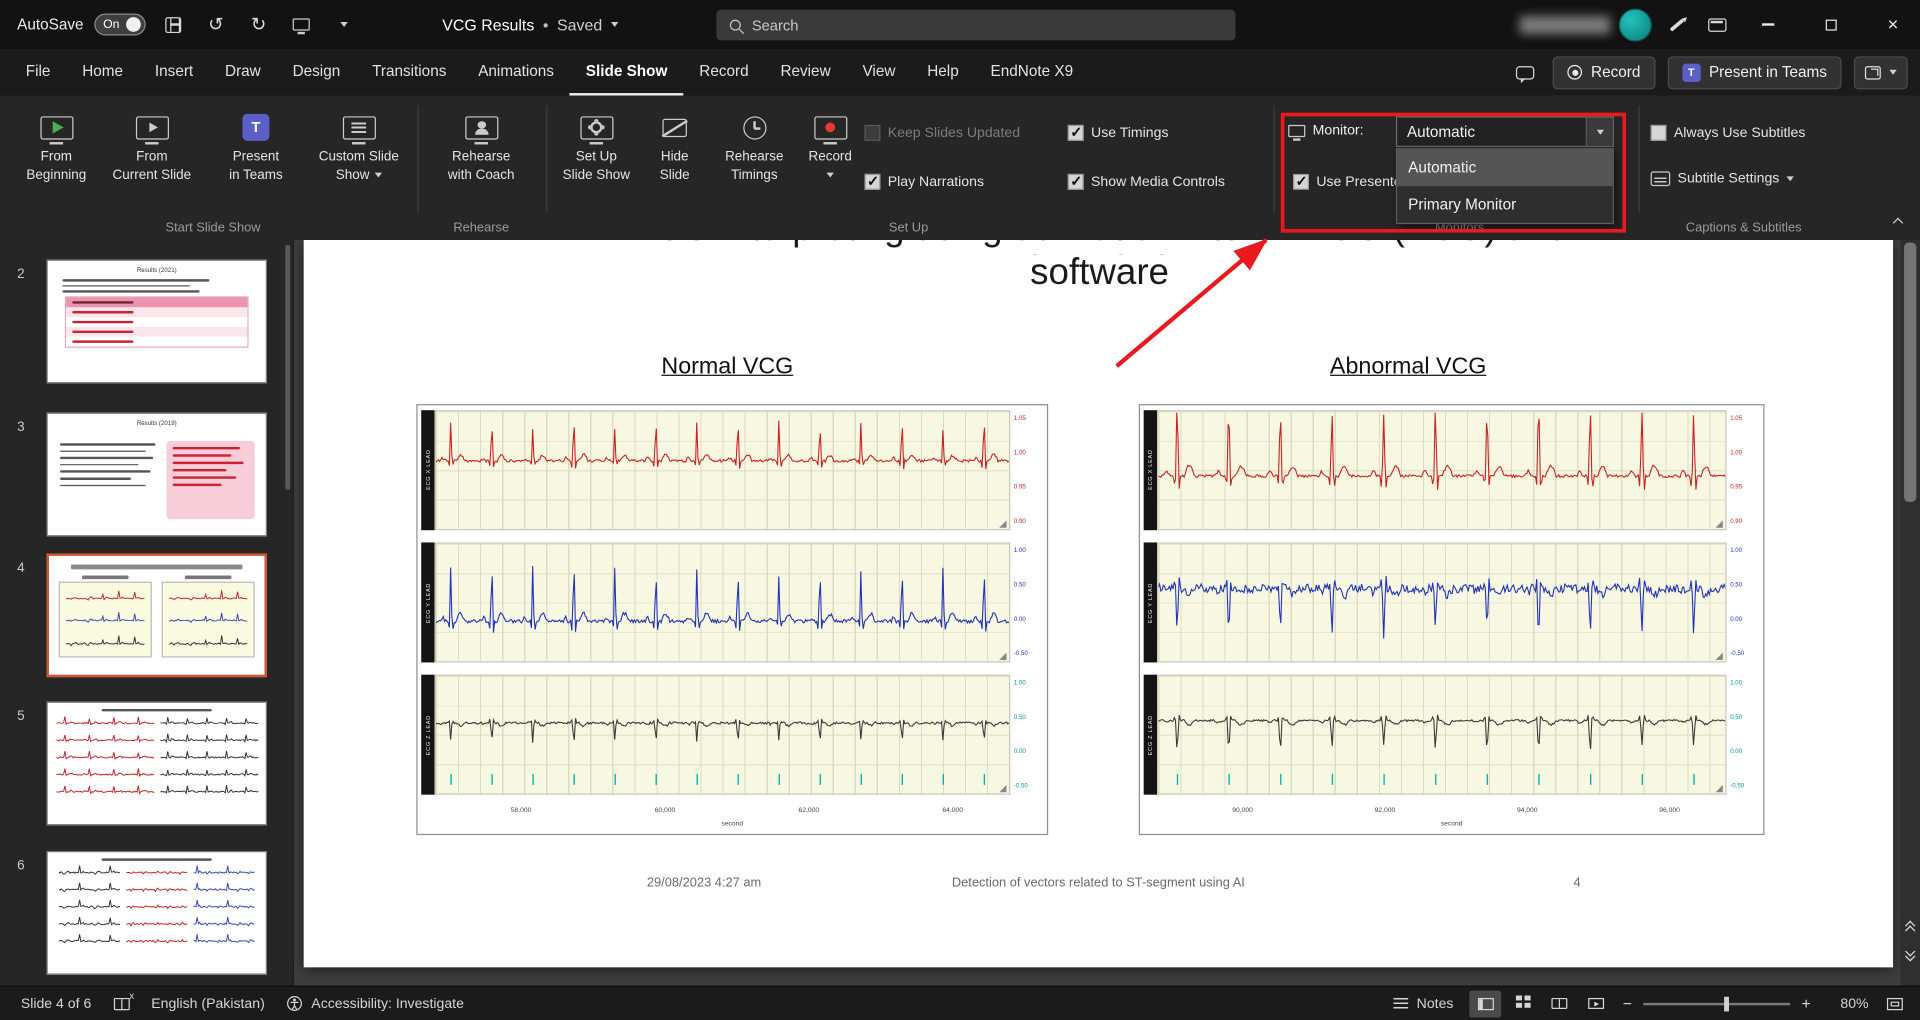 The image size is (1920, 1020). Describe the element at coordinates (259, 25) in the screenshot. I see `redo-button: ↻` at that location.